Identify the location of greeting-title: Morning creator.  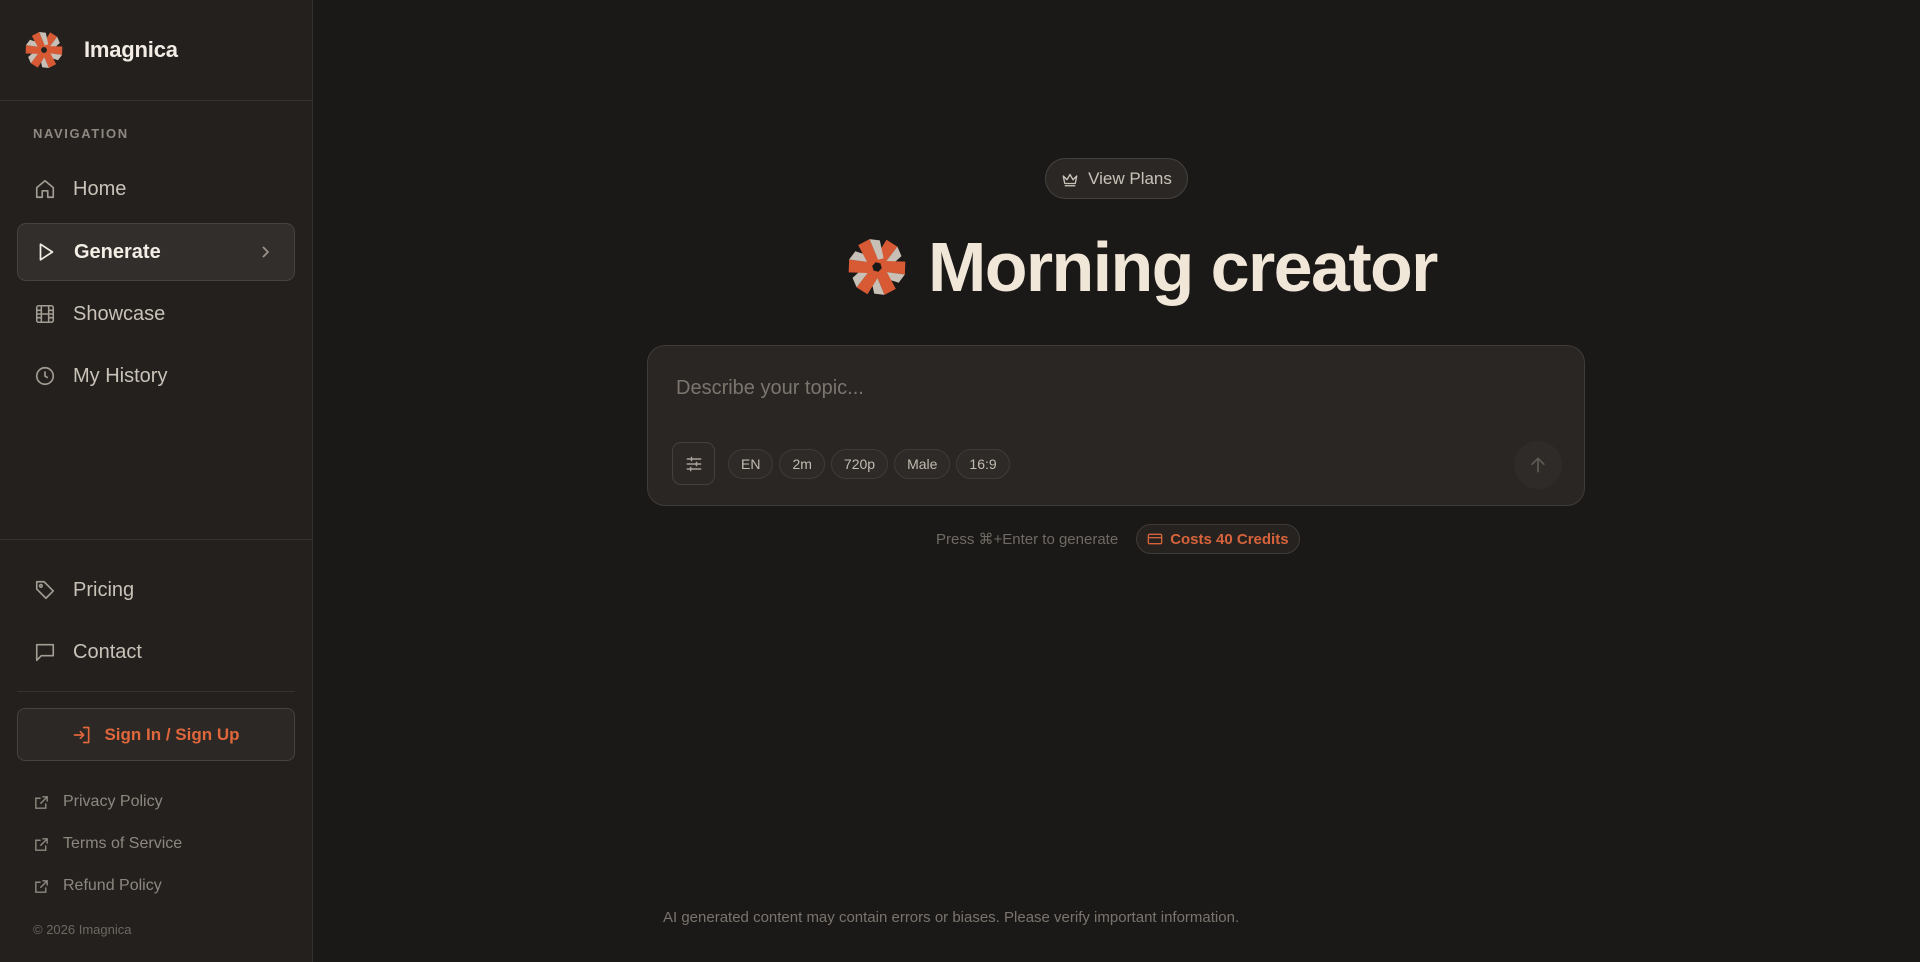
(1183, 267).